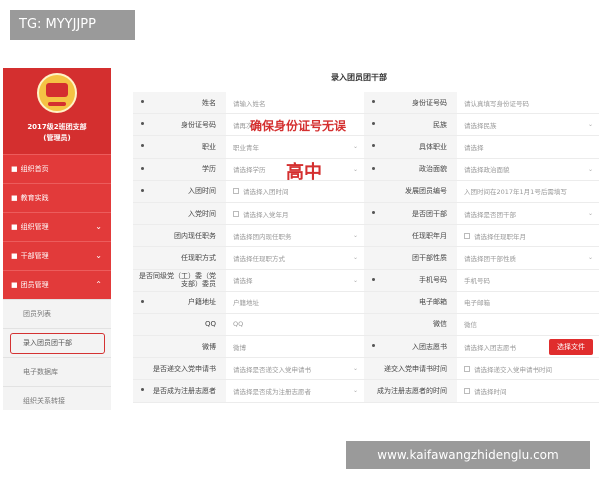  Describe the element at coordinates (528, 302) in the screenshot. I see `field-input: 电子邮箱` at that location.